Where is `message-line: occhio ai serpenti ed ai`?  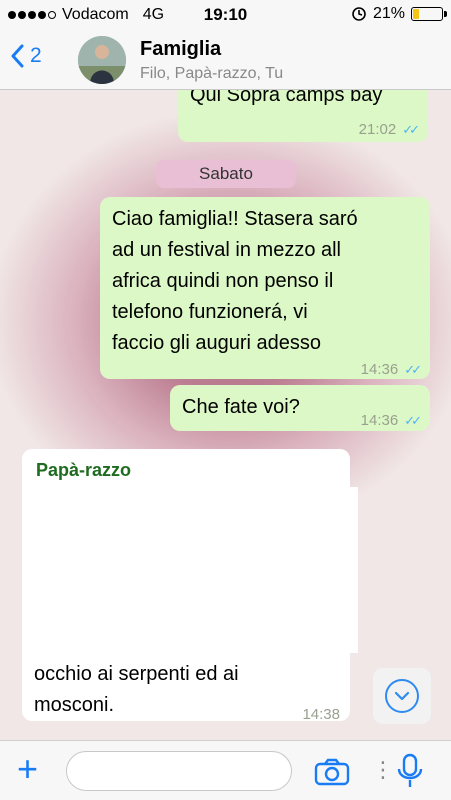
message-line: occhio ai serpenti ed ai is located at coordinates (136, 674).